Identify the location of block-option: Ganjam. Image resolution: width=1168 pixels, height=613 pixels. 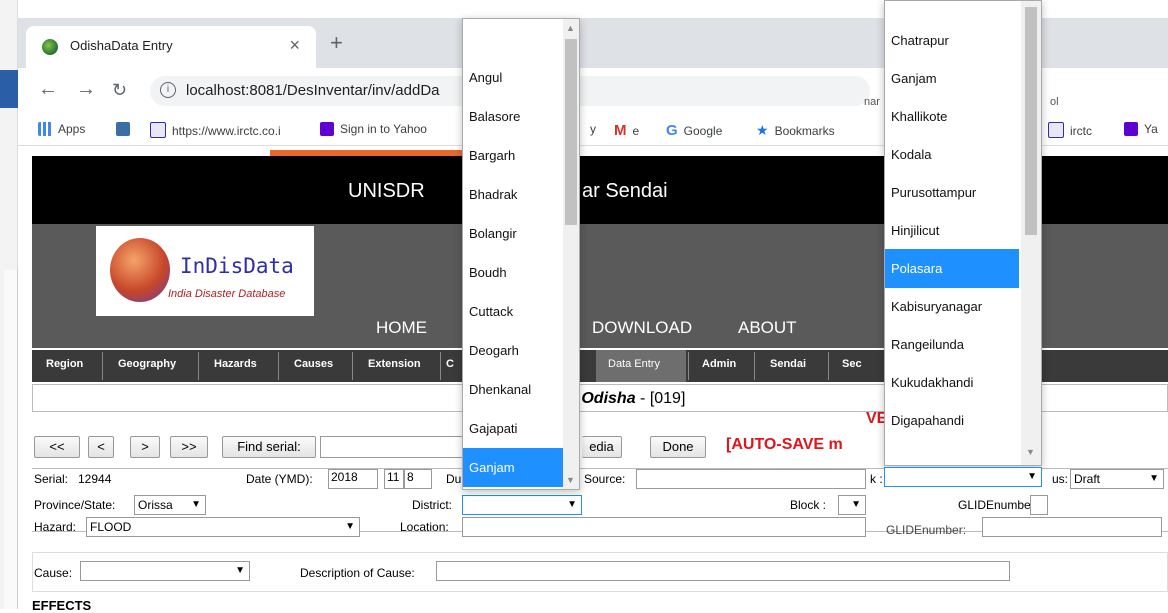
(952, 78).